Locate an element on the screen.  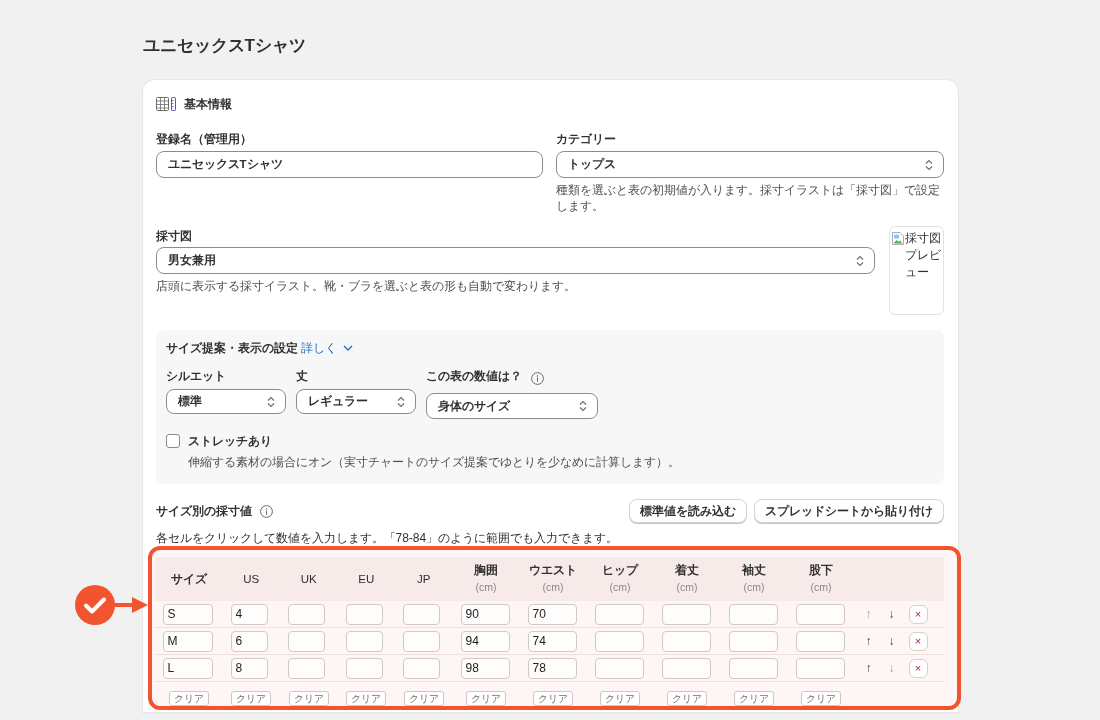
field-label: この表の数値は？ is located at coordinates (473, 376).